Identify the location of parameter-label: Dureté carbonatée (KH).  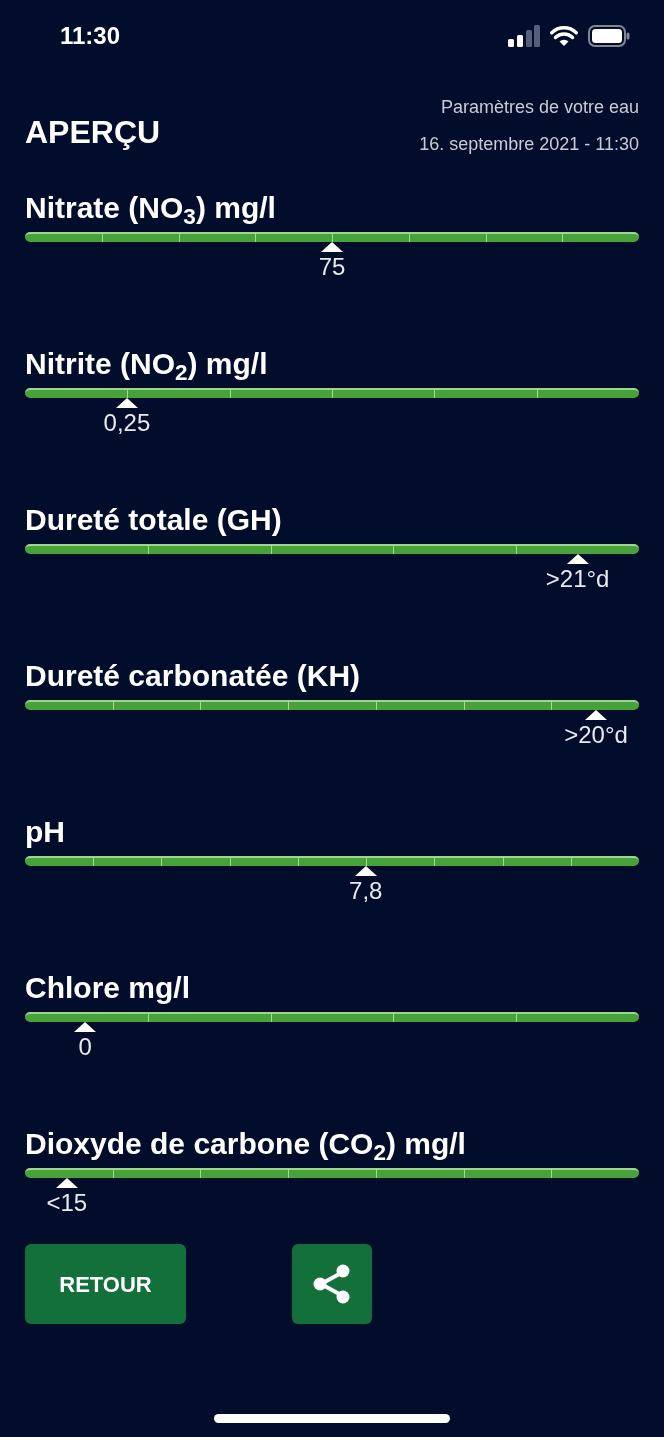
(193, 676).